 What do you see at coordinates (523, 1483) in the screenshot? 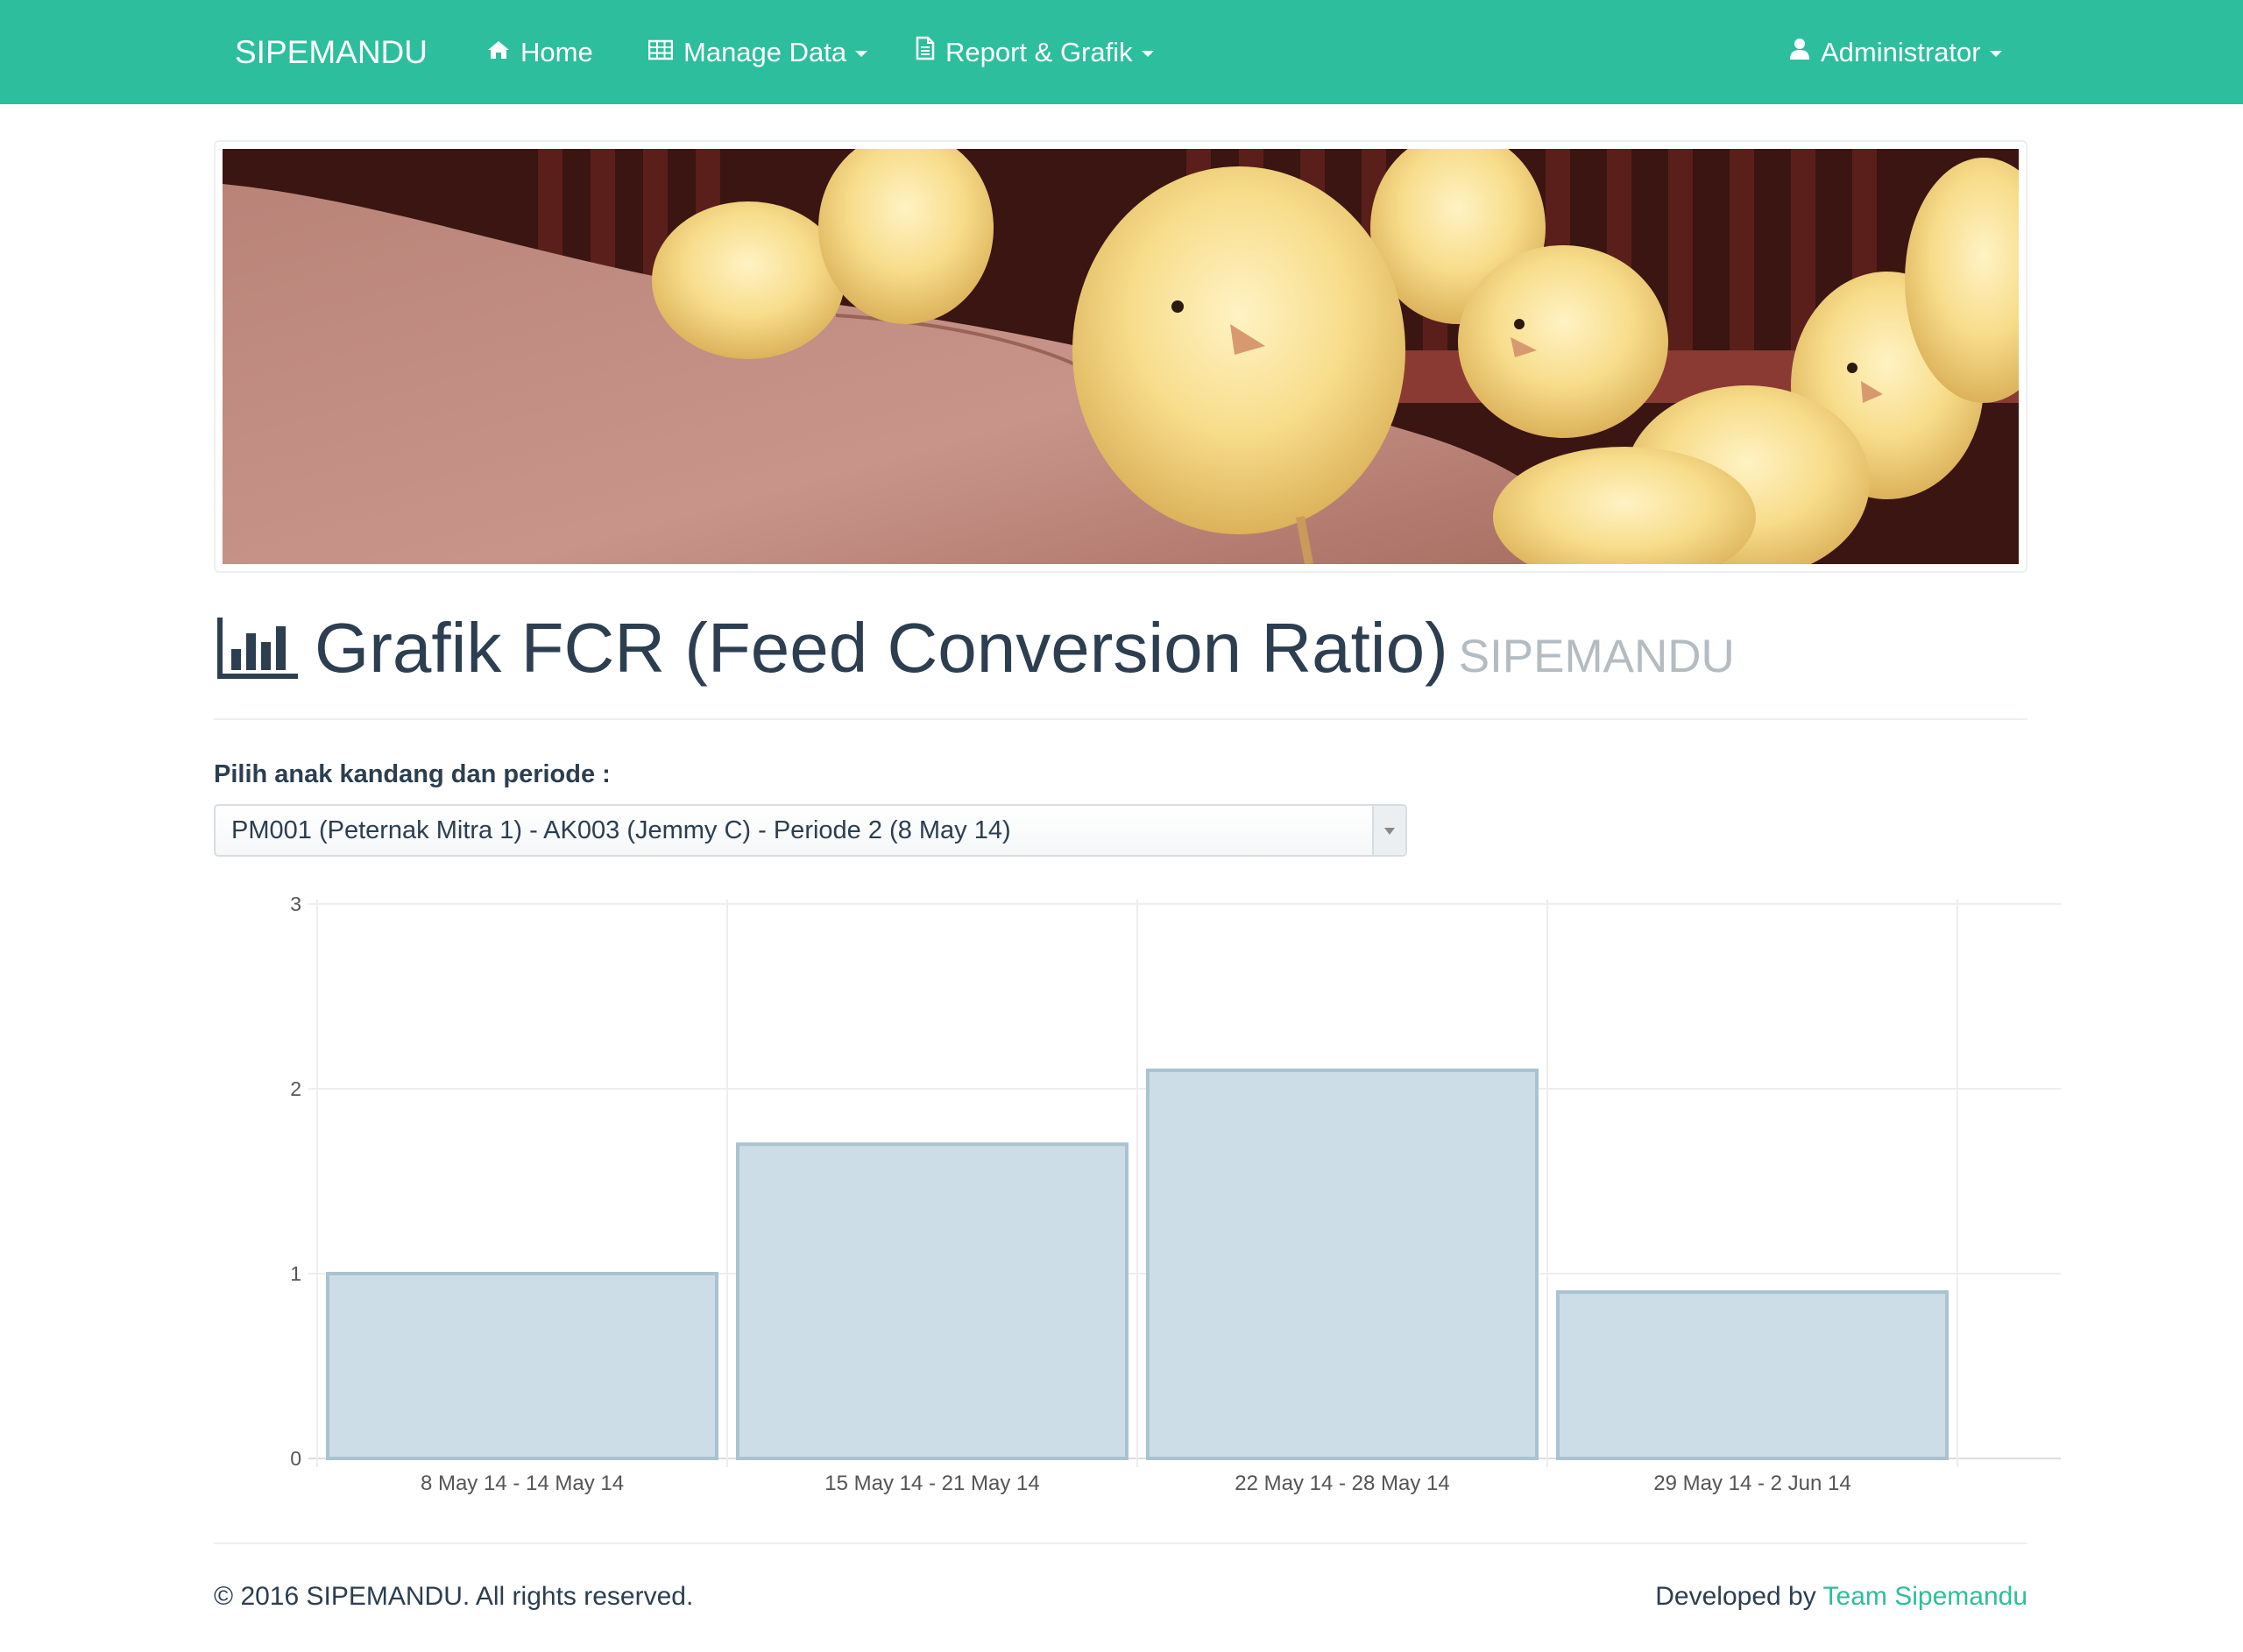
I see `x-tick-label: 8 May 14 - 14 May 14` at bounding box center [523, 1483].